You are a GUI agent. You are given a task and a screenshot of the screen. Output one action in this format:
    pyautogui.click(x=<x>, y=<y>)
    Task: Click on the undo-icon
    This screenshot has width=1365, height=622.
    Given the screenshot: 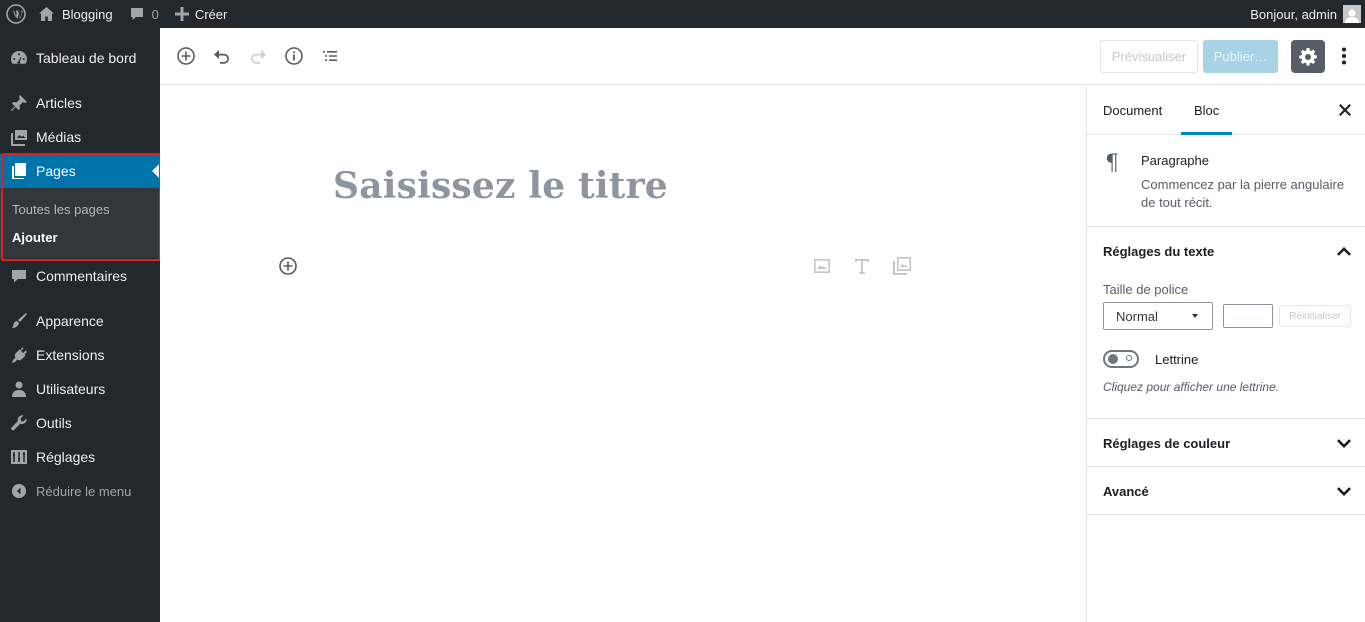 What is the action you would take?
    pyautogui.click(x=221, y=57)
    